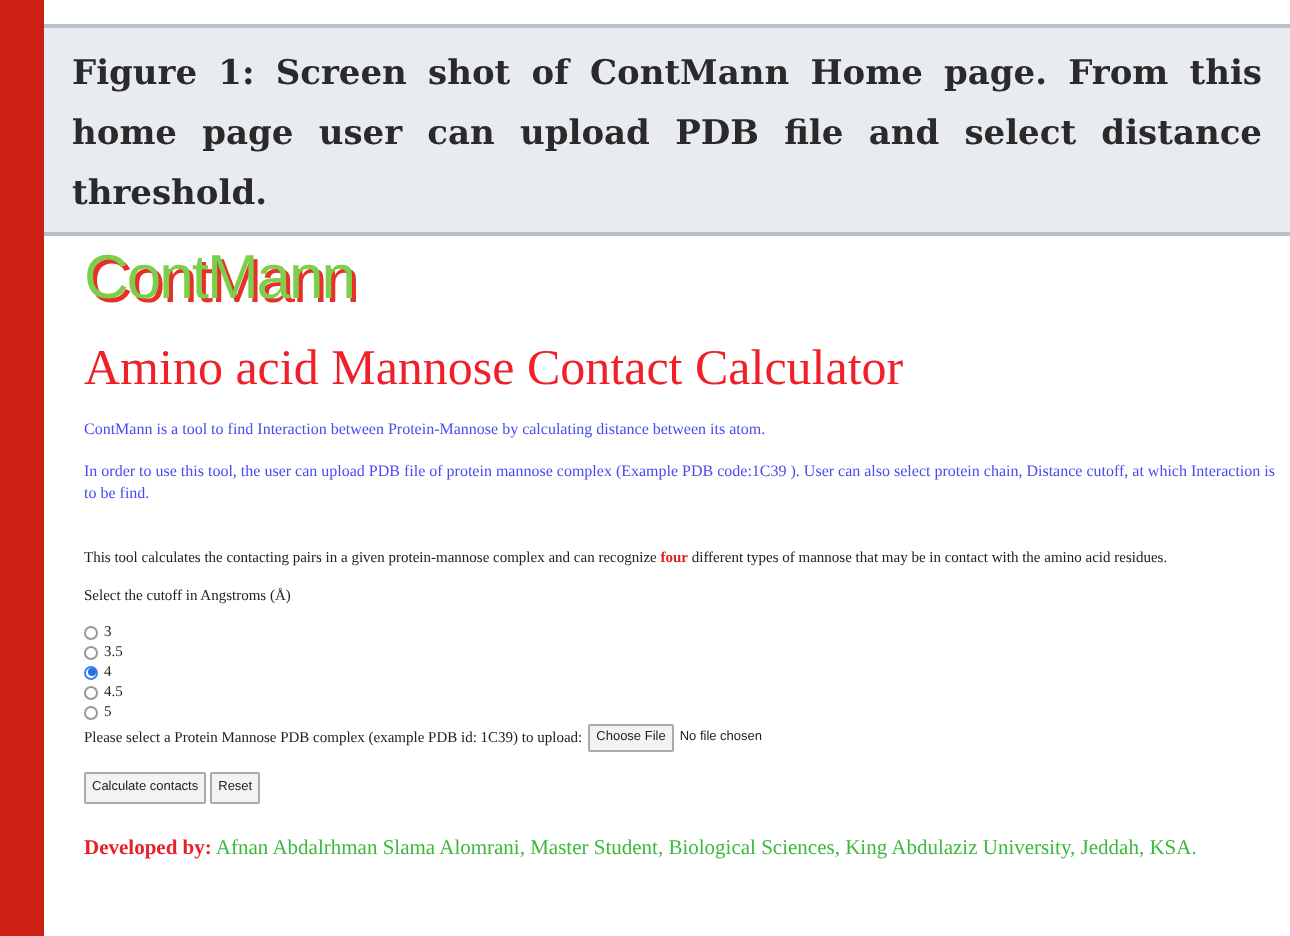  What do you see at coordinates (426, 430) in the screenshot?
I see `intro-text: ContMann is a tool to find Interaction between Protein-Mannose by calculating distance between its atom.` at bounding box center [426, 430].